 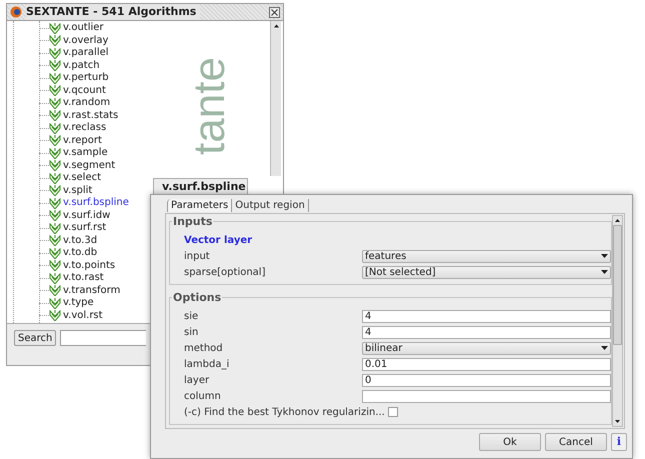 What do you see at coordinates (207, 365) in the screenshot?
I see `field-label: lambda_i` at bounding box center [207, 365].